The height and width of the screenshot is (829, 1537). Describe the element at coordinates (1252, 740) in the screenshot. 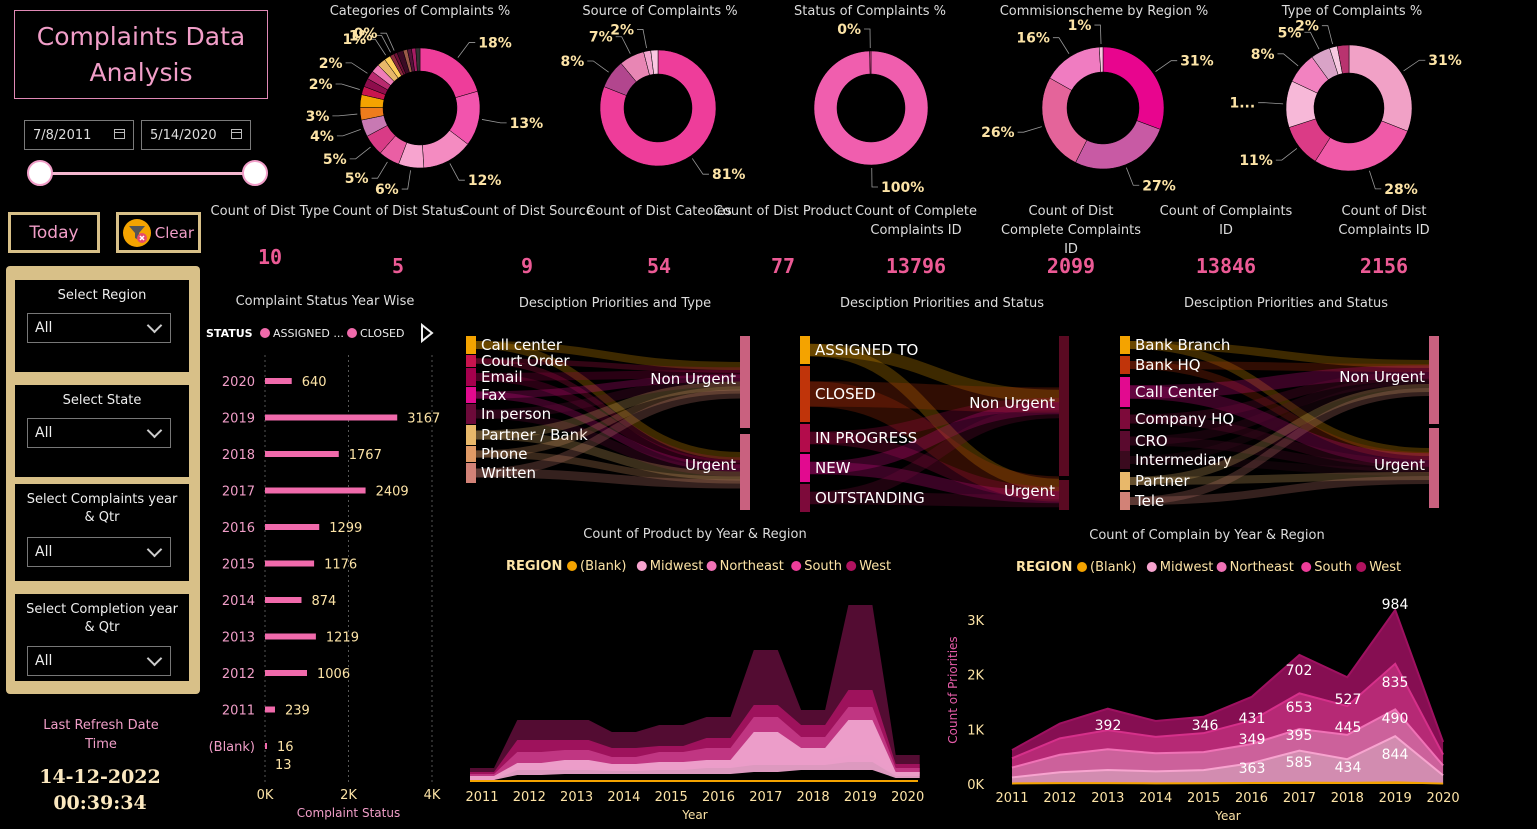

I see `area-point-label: 349` at that location.